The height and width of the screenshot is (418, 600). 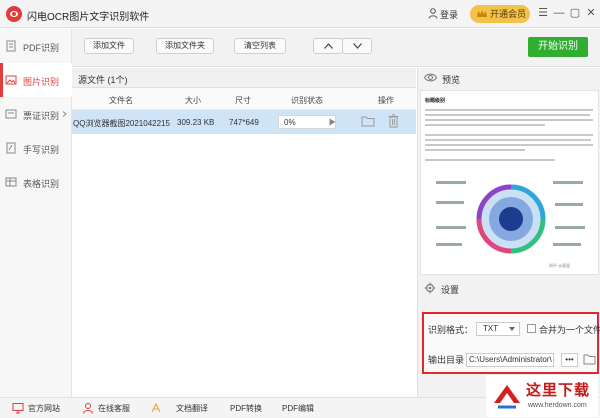 I want to click on minimize-icon: —, so click(x=559, y=13).